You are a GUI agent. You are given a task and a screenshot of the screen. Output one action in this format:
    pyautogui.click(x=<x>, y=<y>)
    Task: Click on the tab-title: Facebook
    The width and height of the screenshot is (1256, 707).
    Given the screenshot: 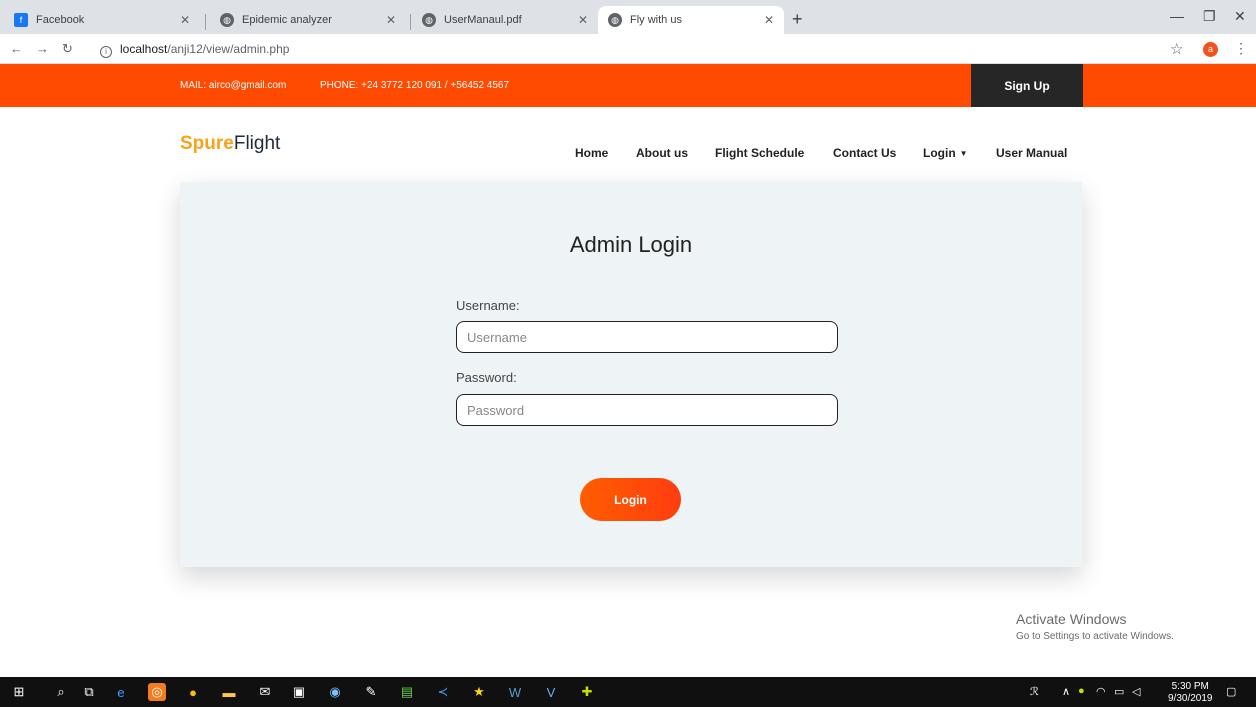 What is the action you would take?
    pyautogui.click(x=60, y=20)
    